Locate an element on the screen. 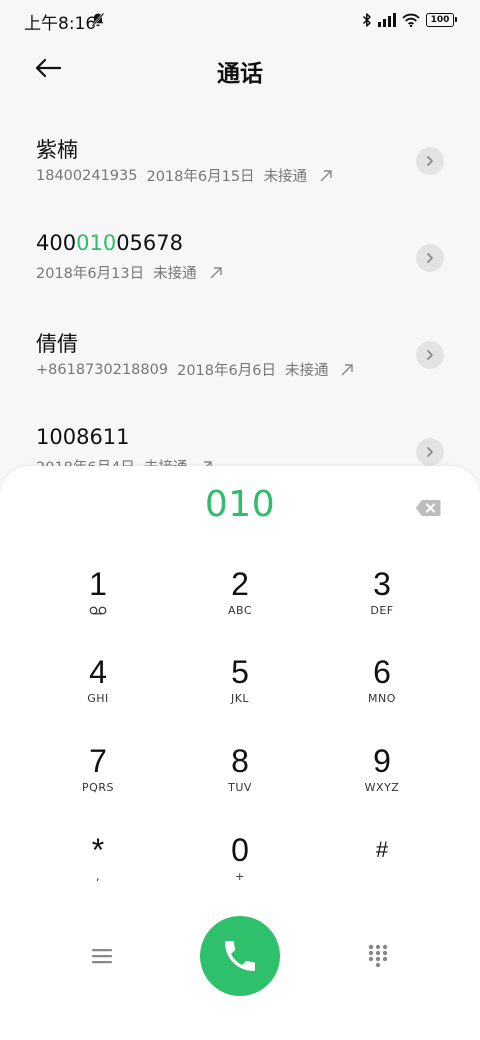 Image resolution: width=480 pixels, height=1040 pixels. wifi-icon is located at coordinates (411, 20).